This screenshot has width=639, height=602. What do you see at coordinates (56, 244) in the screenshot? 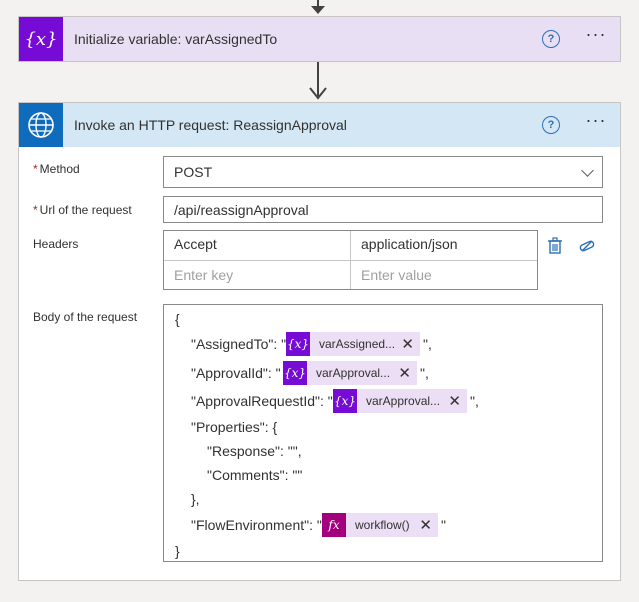
I see `headers-label: Headers` at bounding box center [56, 244].